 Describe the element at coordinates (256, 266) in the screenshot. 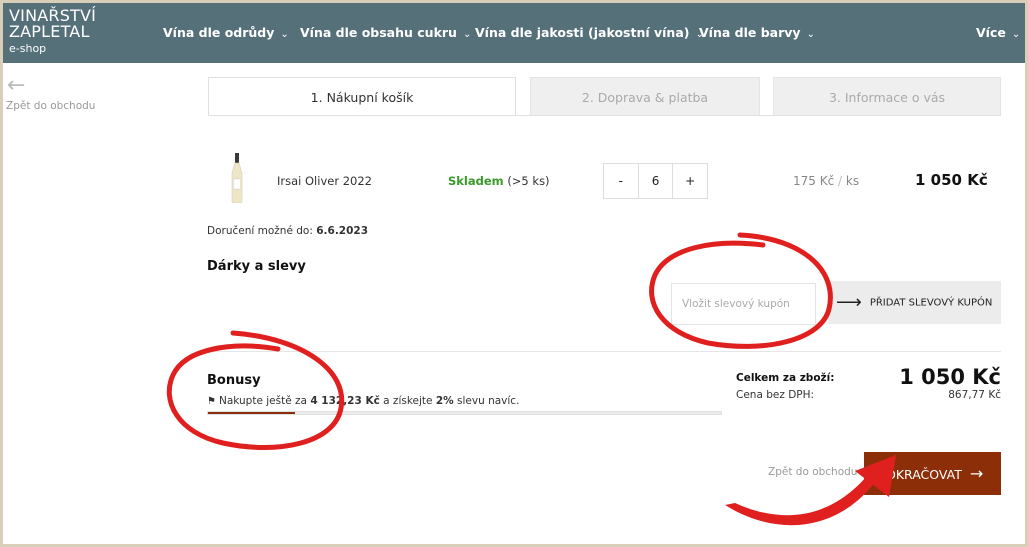

I see `gifts-heading: Dárky a slevy` at that location.